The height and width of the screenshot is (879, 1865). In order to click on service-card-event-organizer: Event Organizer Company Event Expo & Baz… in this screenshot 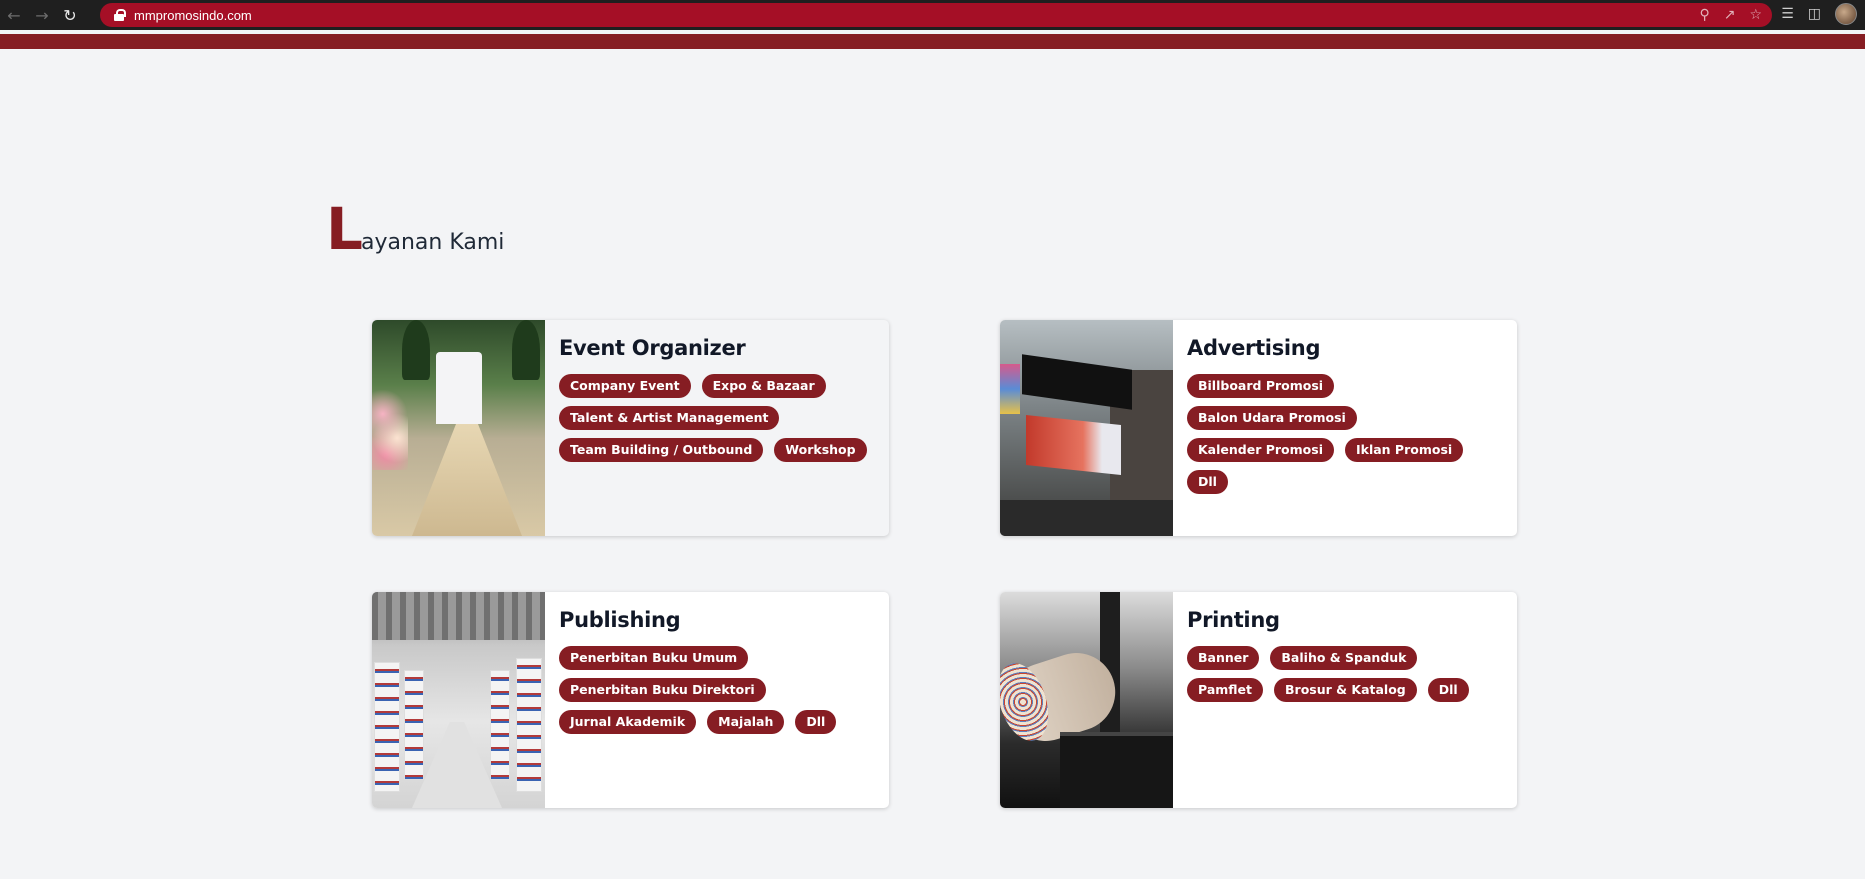, I will do `click(630, 428)`.